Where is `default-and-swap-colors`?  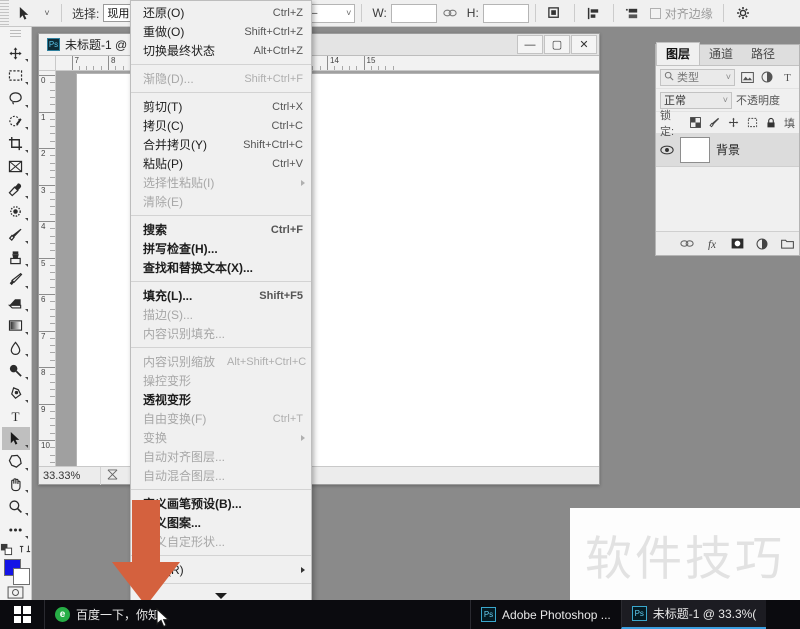
default-and-swap-colors is located at coordinates (15, 549).